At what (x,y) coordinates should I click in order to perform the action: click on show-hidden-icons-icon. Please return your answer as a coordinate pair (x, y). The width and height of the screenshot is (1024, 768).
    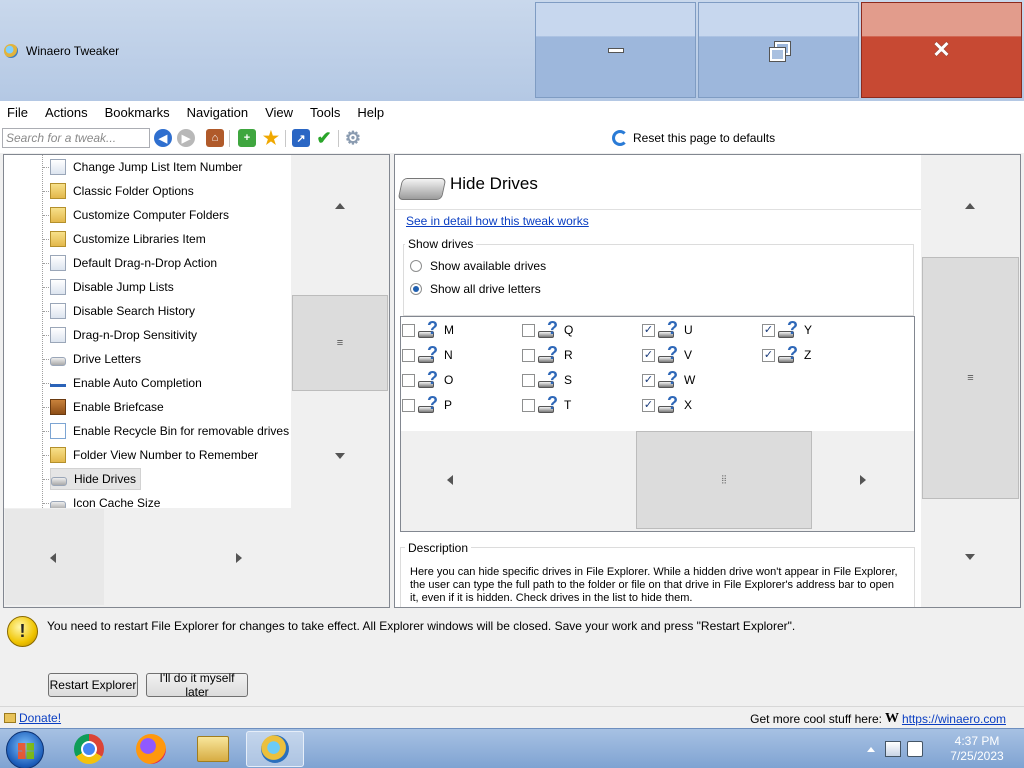
    Looking at the image, I should click on (871, 749).